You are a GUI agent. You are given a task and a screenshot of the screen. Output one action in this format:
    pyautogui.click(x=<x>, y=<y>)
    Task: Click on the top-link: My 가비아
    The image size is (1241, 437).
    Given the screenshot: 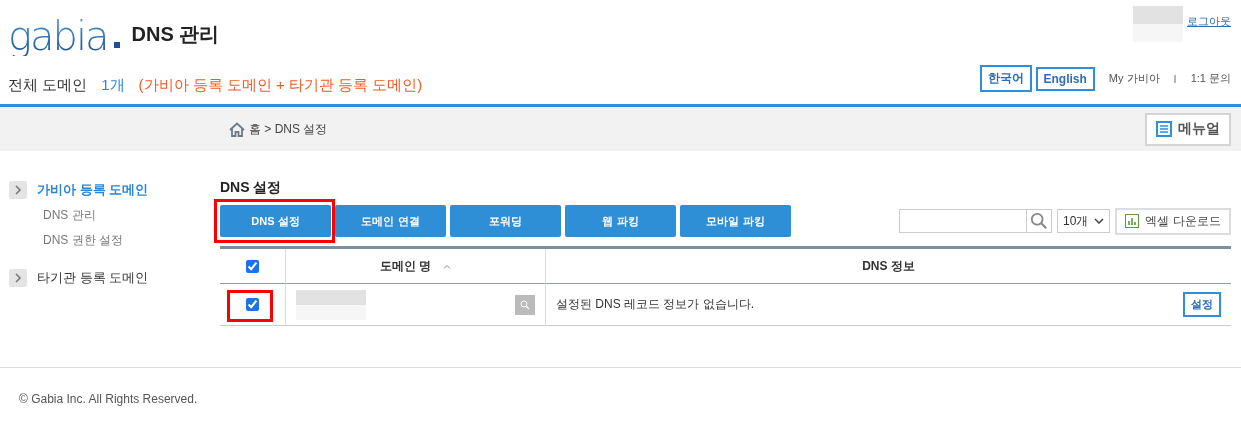 What is the action you would take?
    pyautogui.click(x=1134, y=78)
    